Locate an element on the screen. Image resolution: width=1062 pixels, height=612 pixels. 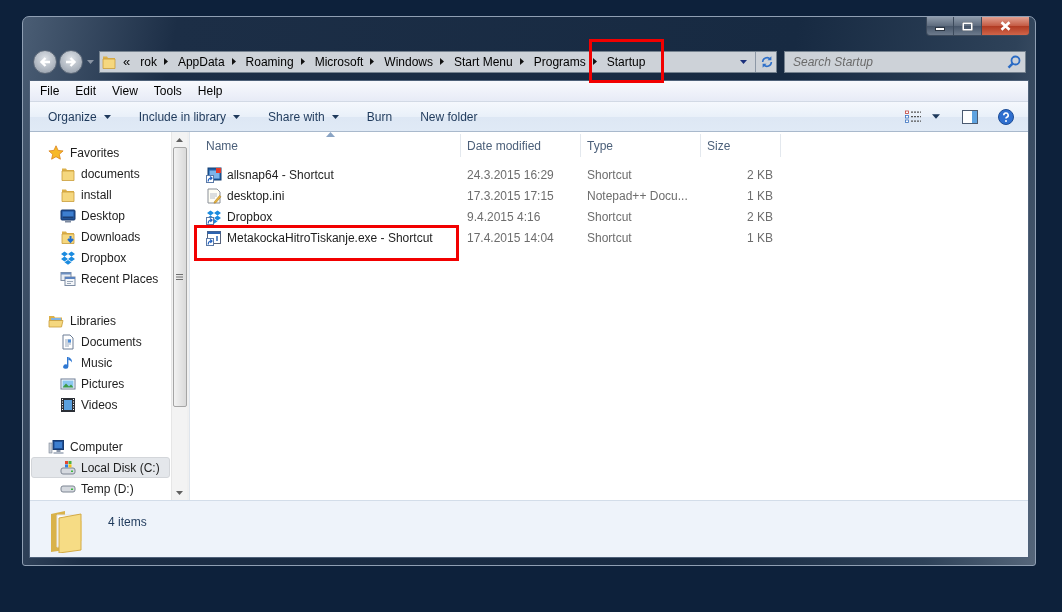
scroll-up-icon is located at coordinates (179, 139).